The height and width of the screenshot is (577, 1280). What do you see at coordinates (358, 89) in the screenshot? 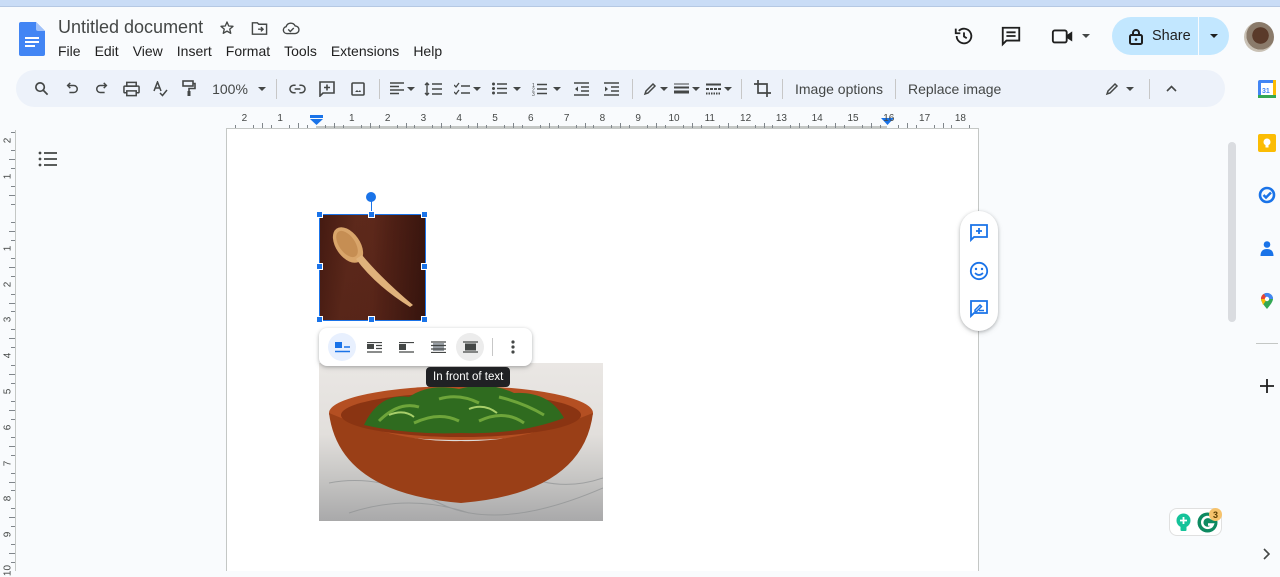
I see `insert-image-icon` at bounding box center [358, 89].